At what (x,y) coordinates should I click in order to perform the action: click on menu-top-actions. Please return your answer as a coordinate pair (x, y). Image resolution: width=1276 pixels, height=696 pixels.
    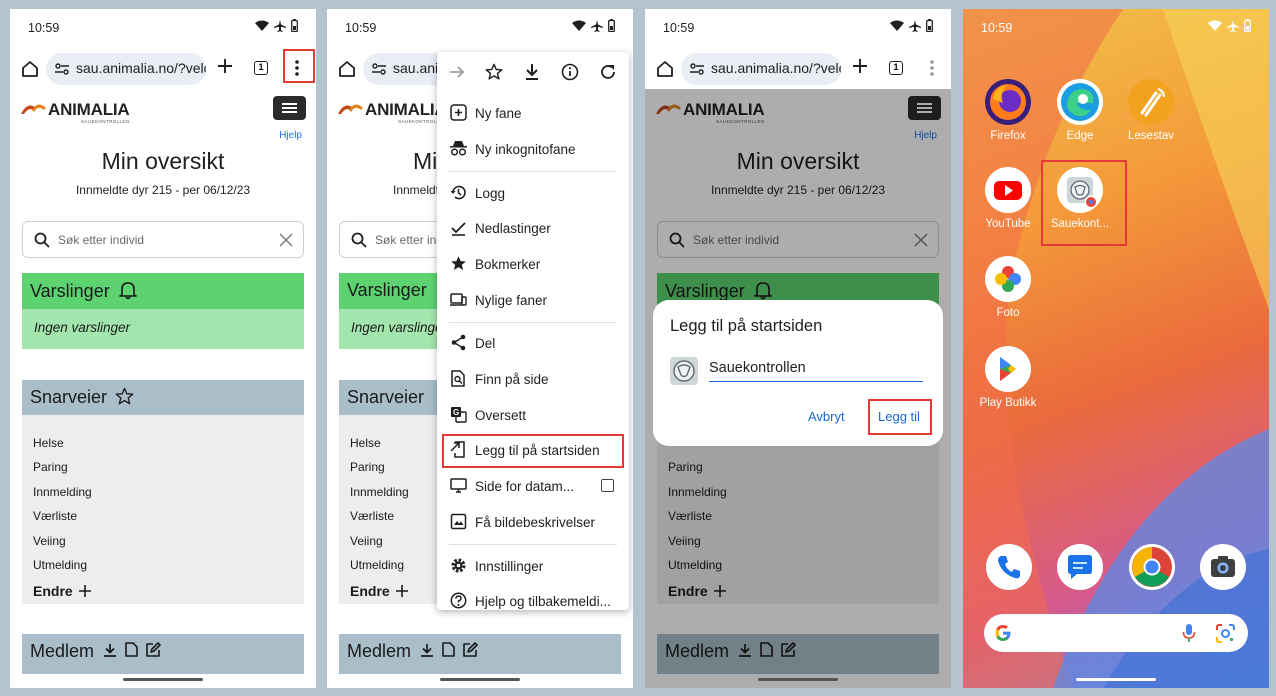
    Looking at the image, I should click on (533, 72).